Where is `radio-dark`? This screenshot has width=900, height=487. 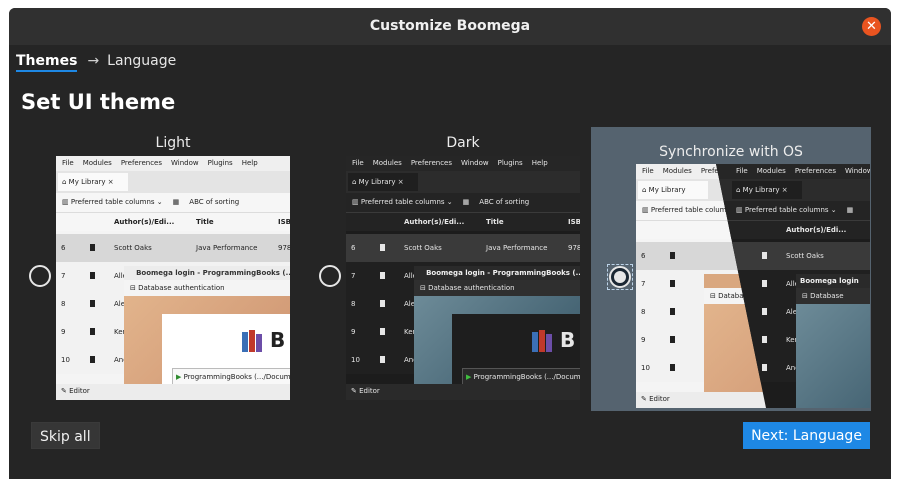
radio-dark is located at coordinates (330, 276).